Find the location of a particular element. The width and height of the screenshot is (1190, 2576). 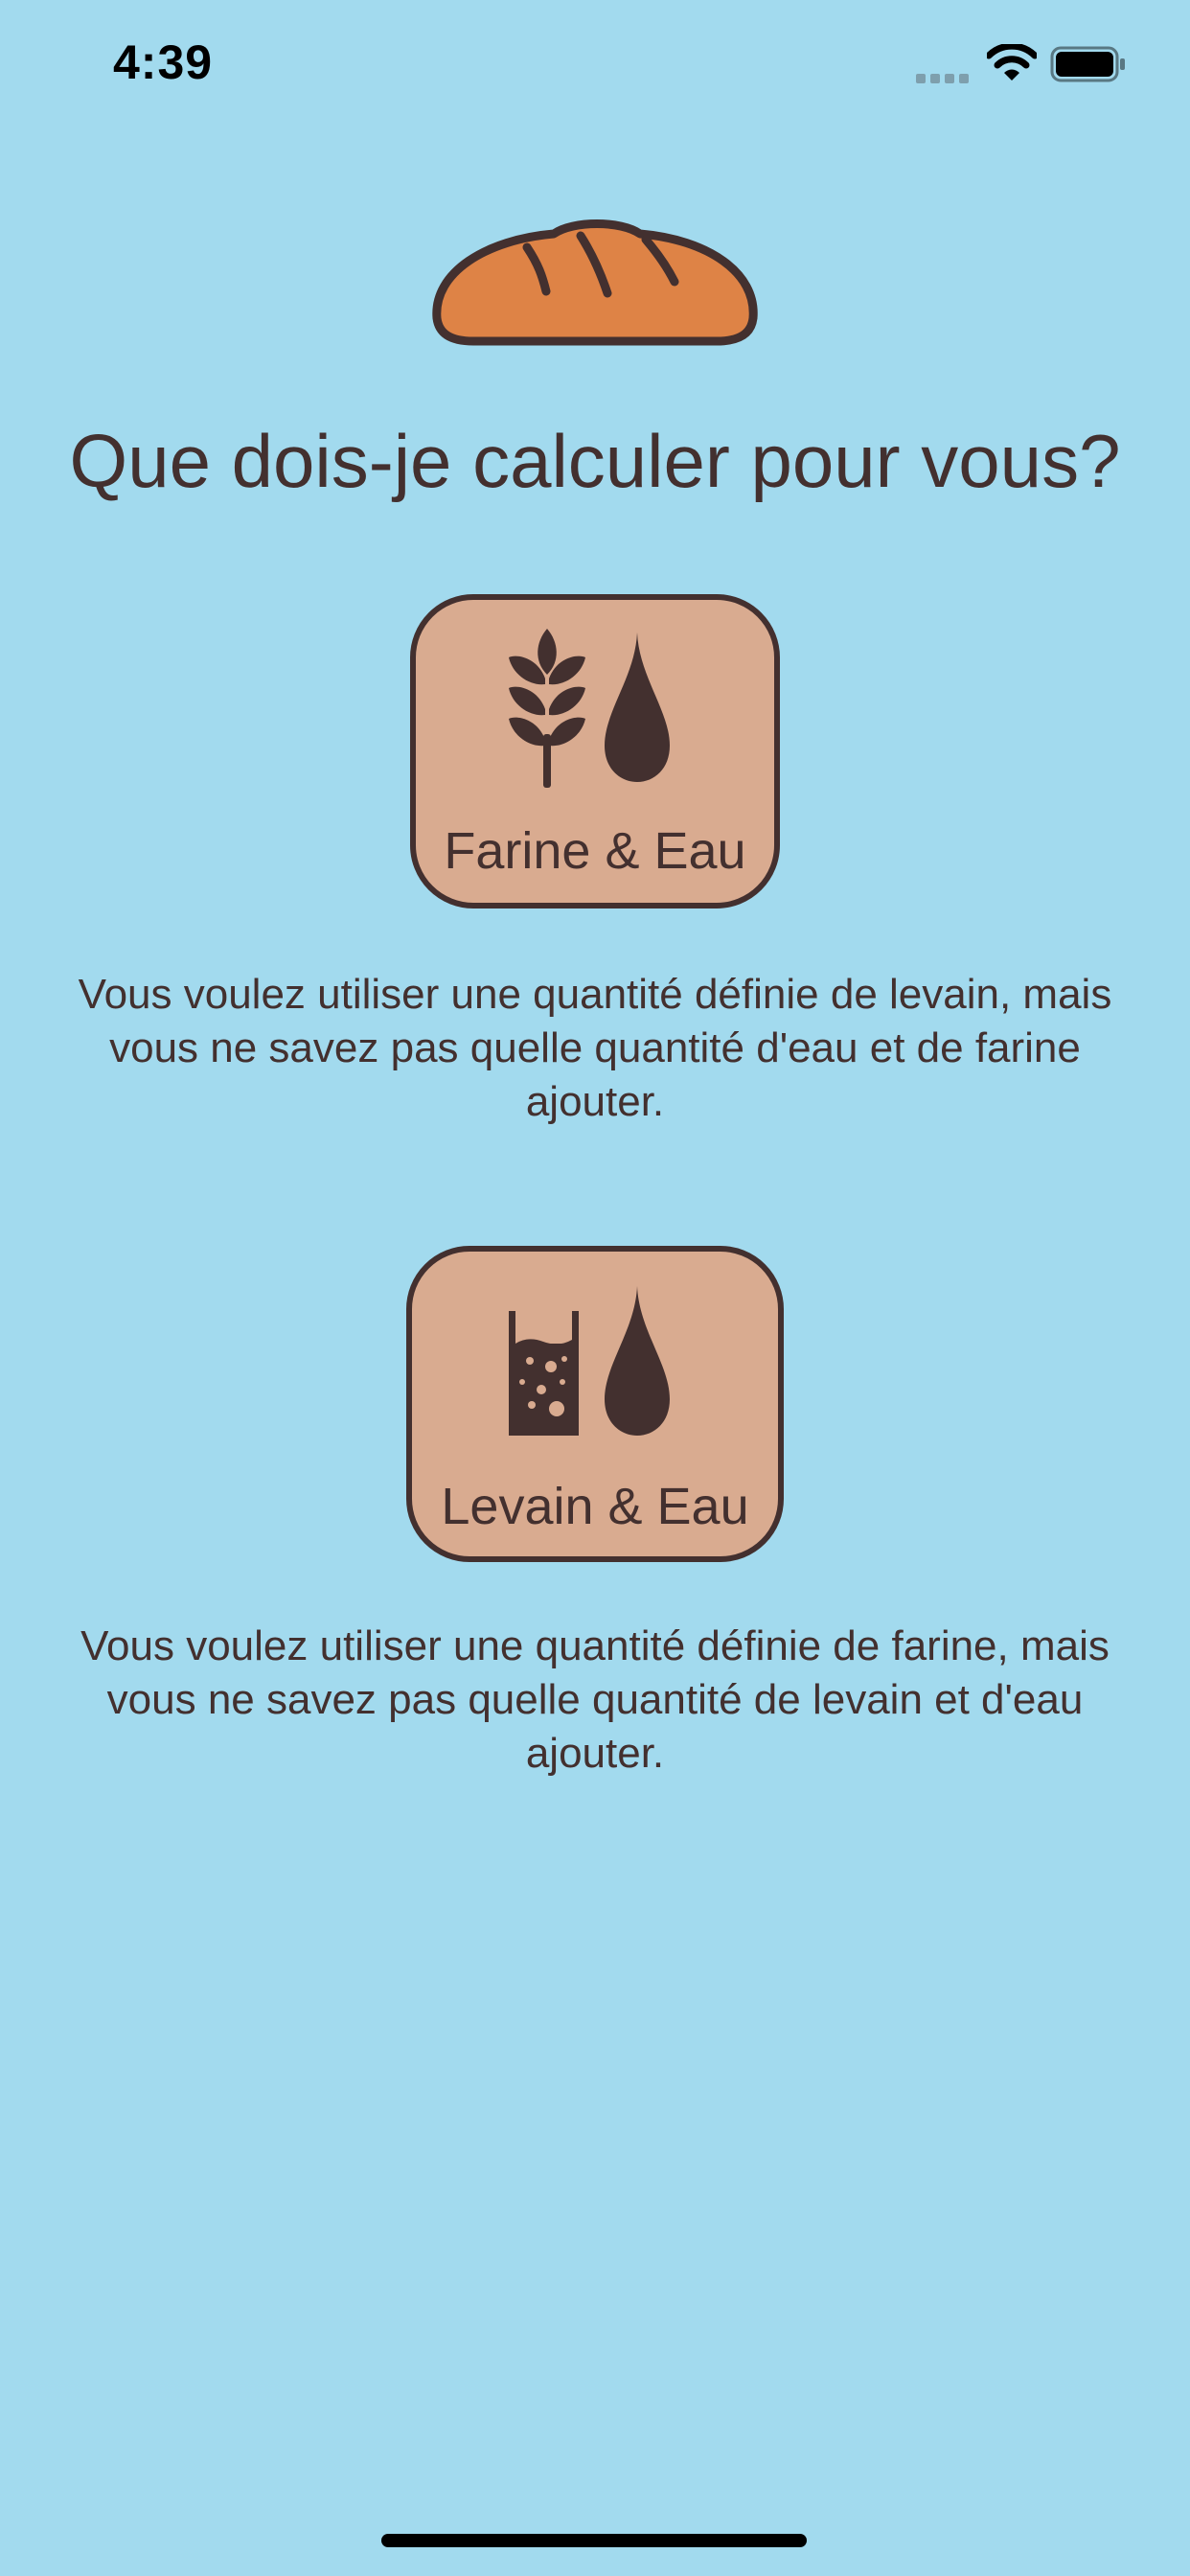

cellular-signal-icon is located at coordinates (945, 79).